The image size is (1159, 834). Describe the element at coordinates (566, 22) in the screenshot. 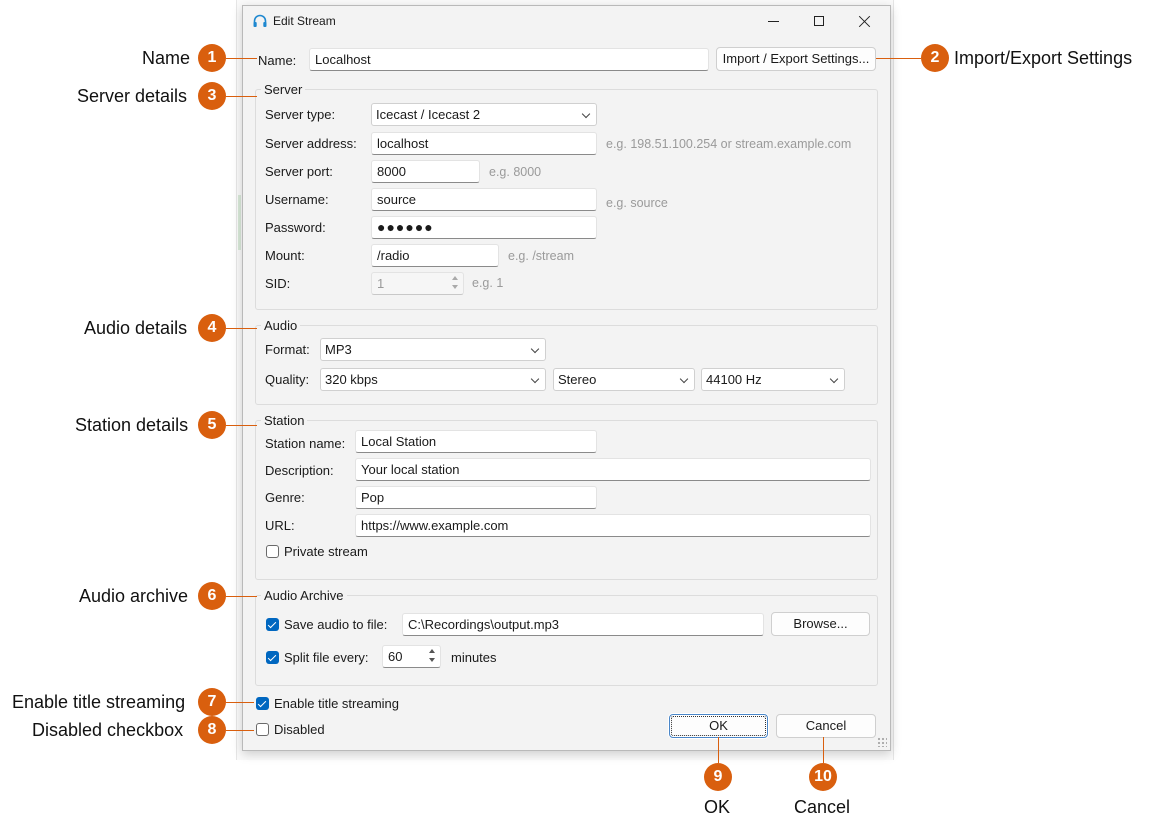

I see `title-bar: Edit Stream` at that location.